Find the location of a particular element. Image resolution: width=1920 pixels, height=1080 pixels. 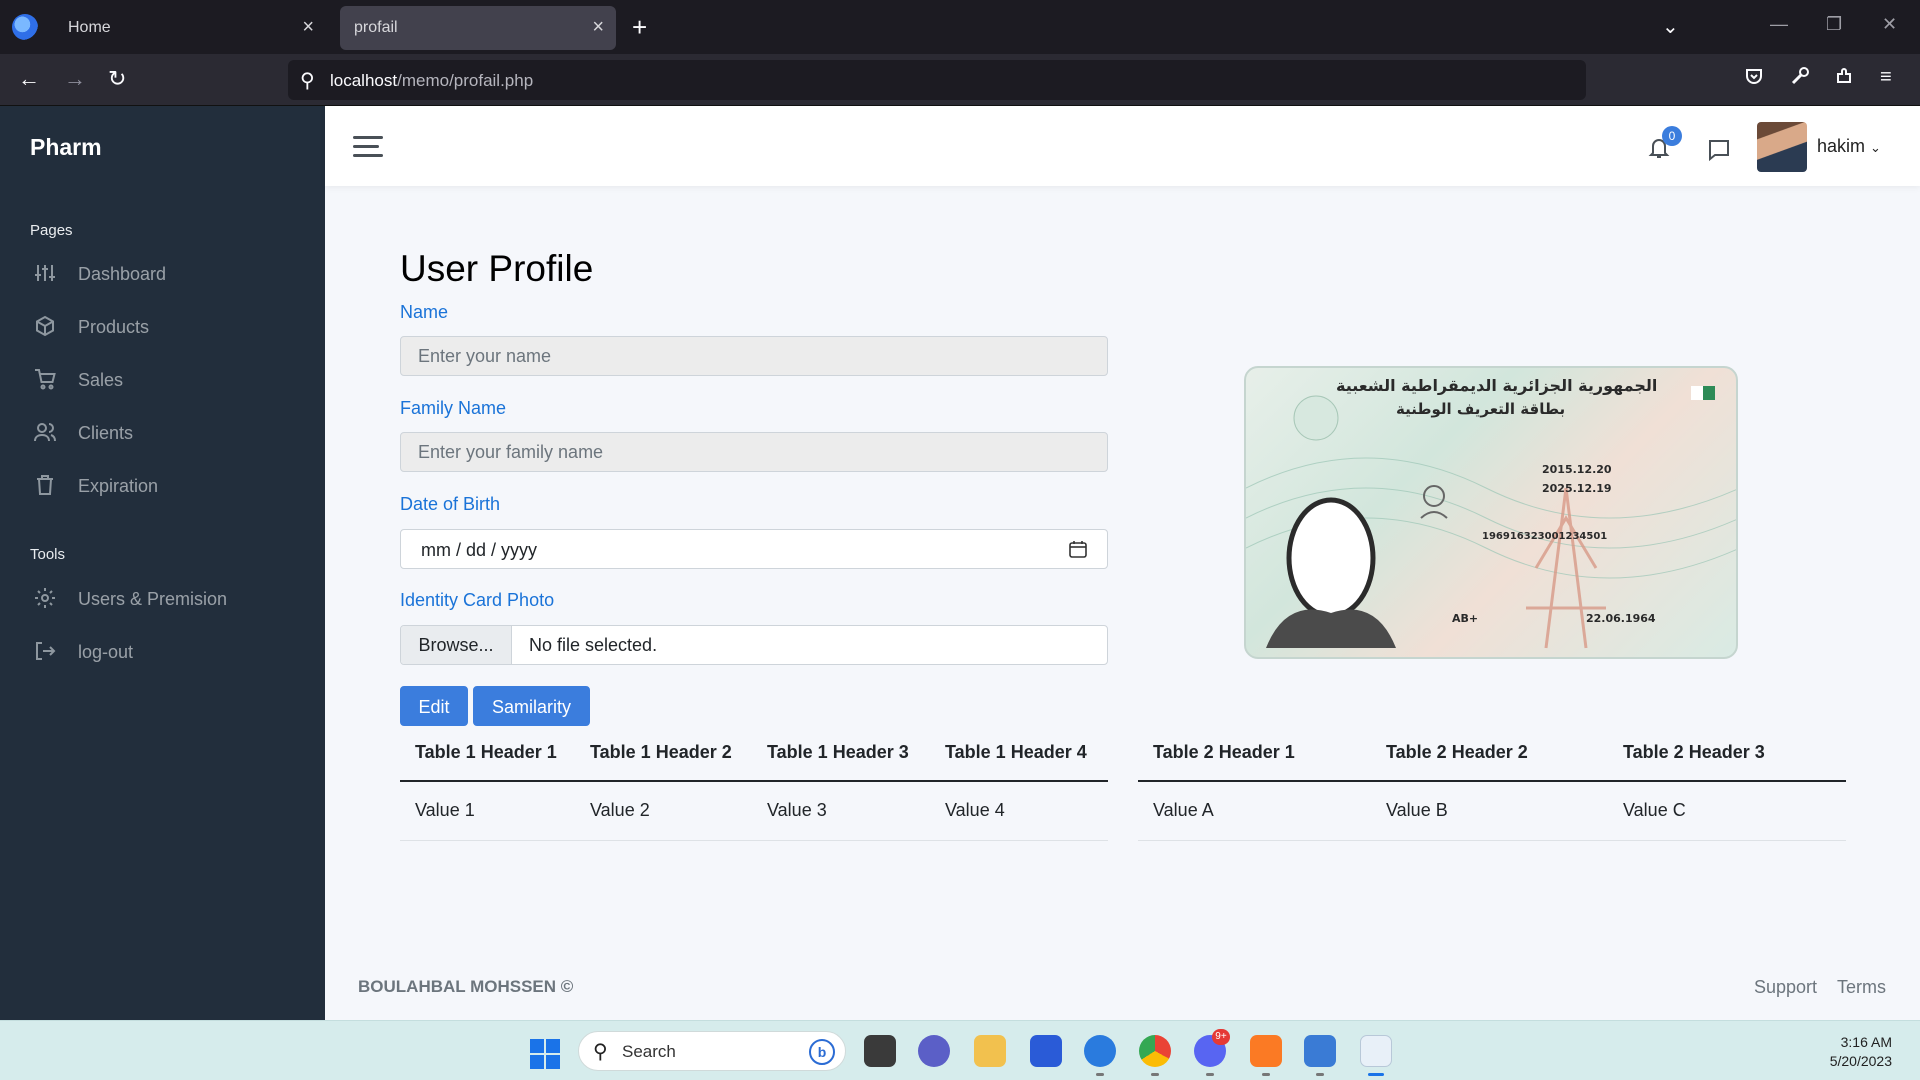

name-label: Name is located at coordinates (424, 312).